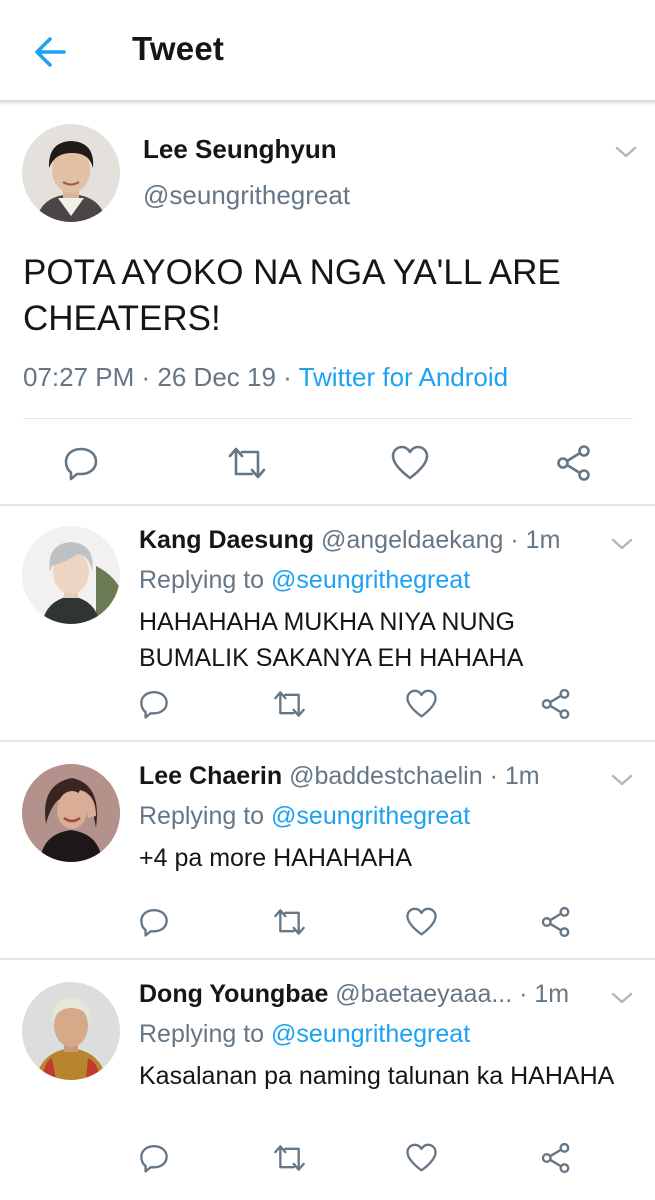 The width and height of the screenshot is (655, 1200). Describe the element at coordinates (71, 173) in the screenshot. I see `avatar-lee-seunghyun` at that location.